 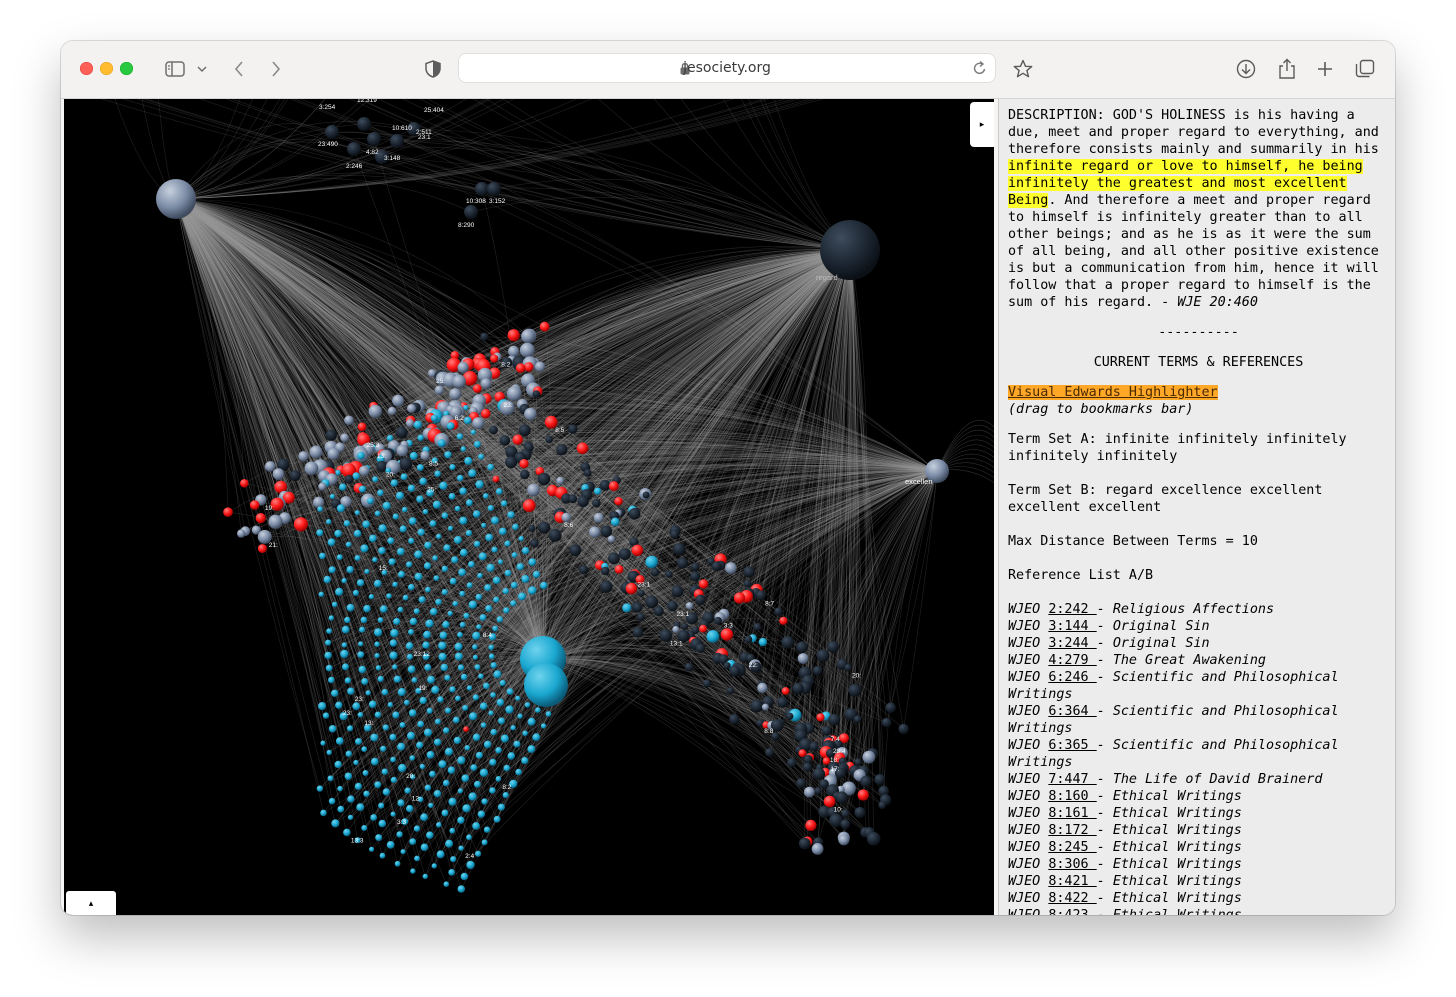 I want to click on collapse-panel-button: ▸, so click(x=982, y=124).